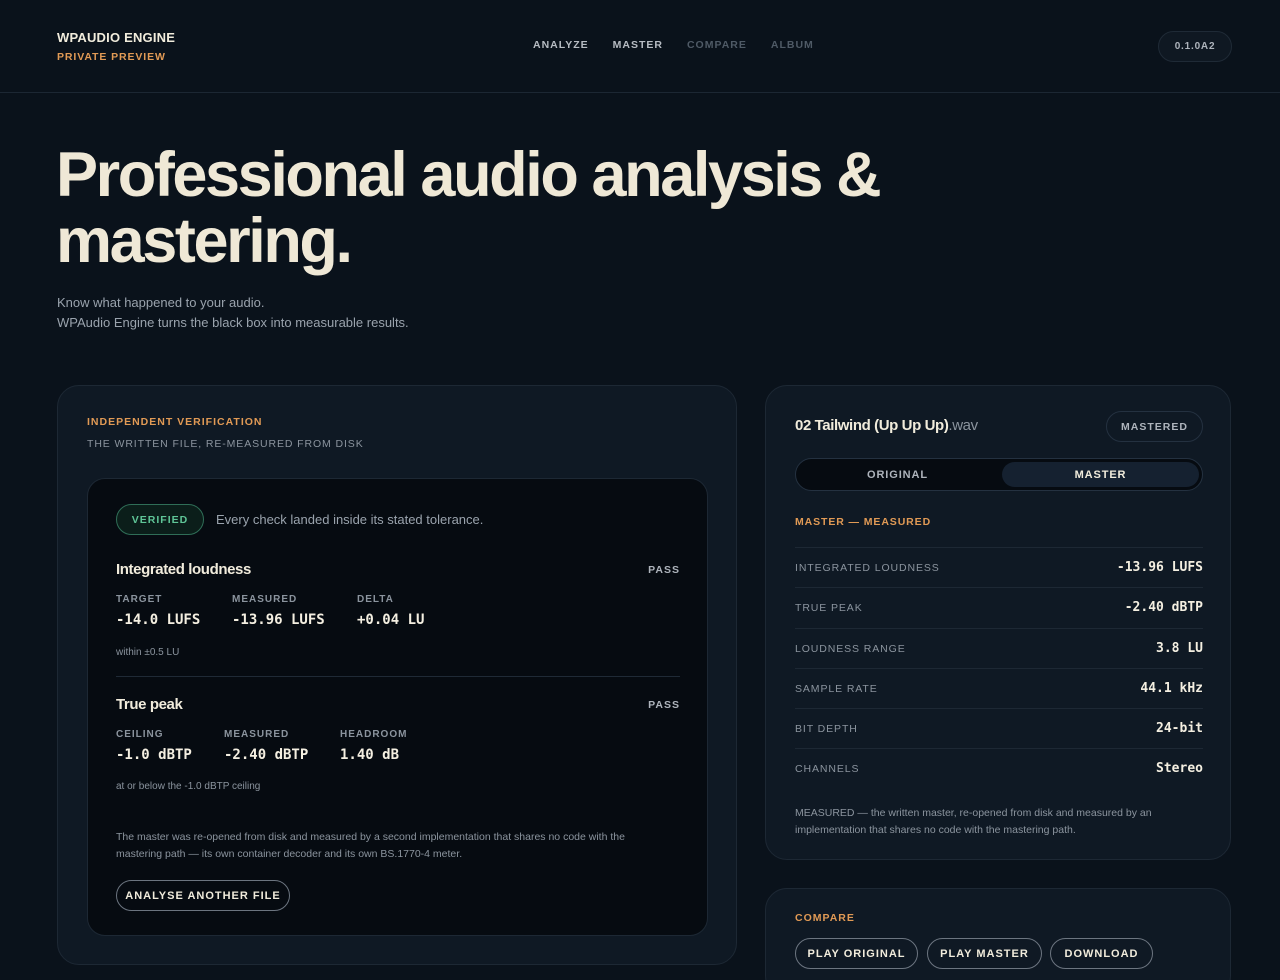 Image resolution: width=1280 pixels, height=980 pixels. Describe the element at coordinates (391, 620) in the screenshot. I see `metric-value: +0.04 LU` at that location.